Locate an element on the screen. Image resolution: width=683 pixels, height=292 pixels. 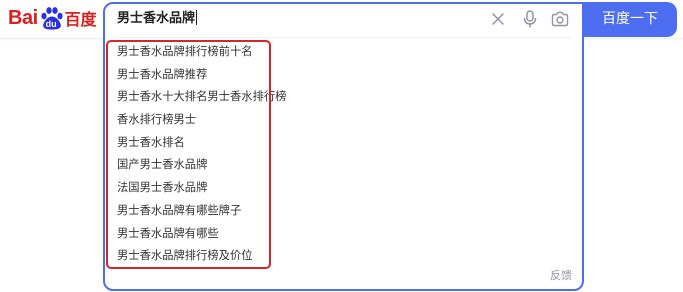
suggestion-item: 男士香水品牌排行榜前十名 is located at coordinates (201, 52).